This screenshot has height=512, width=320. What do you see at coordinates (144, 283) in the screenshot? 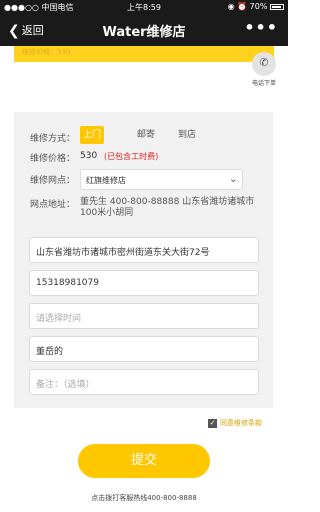
I see `phone-field: 15318981079` at bounding box center [144, 283].